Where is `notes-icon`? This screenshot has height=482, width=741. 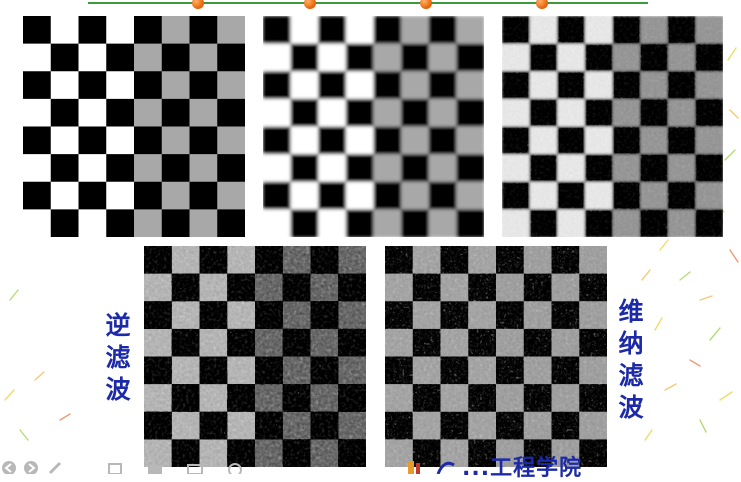
notes-icon is located at coordinates (195, 466).